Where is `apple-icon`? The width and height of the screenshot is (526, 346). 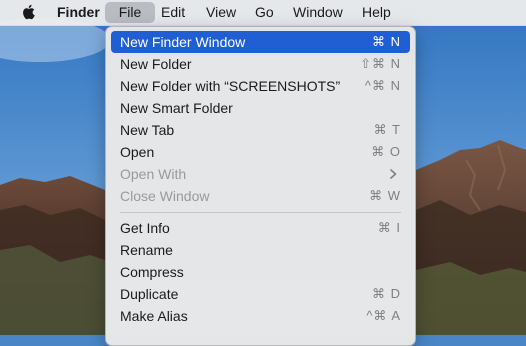 apple-icon is located at coordinates (28, 12).